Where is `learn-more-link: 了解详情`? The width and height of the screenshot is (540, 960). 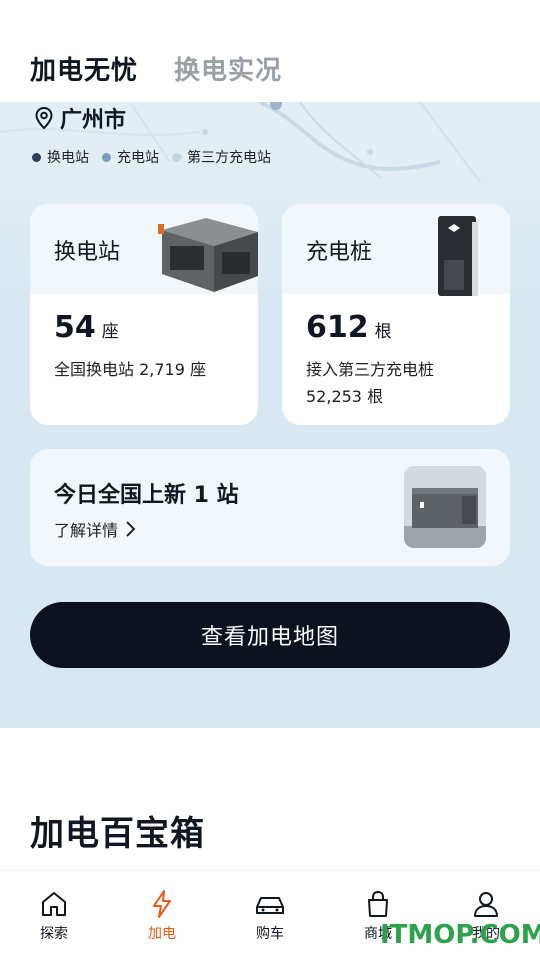
learn-more-link: 了解详情 is located at coordinates (95, 529).